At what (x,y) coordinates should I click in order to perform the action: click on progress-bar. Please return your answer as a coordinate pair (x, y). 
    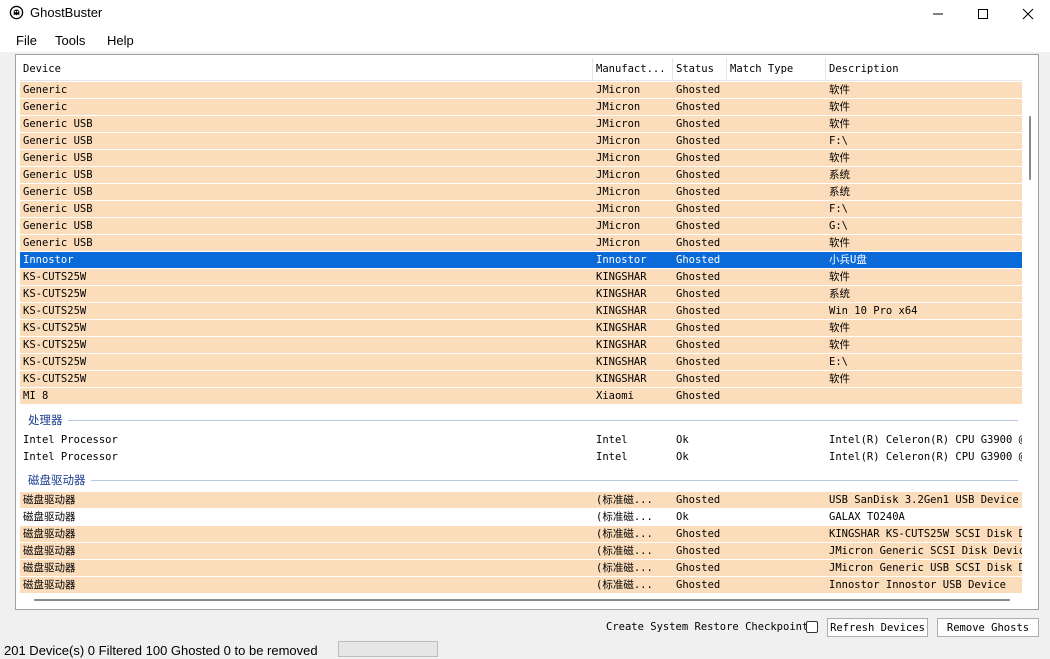
    Looking at the image, I should click on (388, 649).